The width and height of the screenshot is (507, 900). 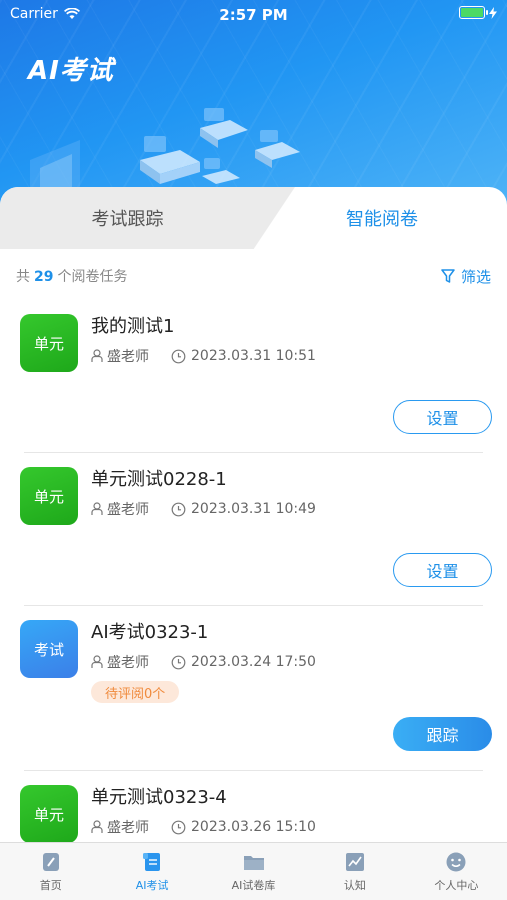 I want to click on summary-prefix: 共, so click(x=23, y=277).